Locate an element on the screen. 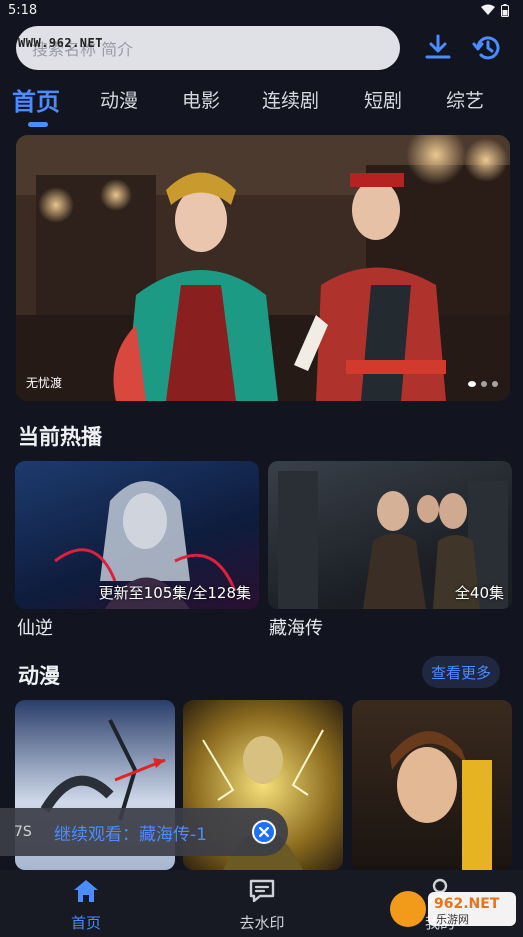 This screenshot has width=523, height=937. continue-watching-text: 继续观看：藏海传-1 is located at coordinates (130, 832).